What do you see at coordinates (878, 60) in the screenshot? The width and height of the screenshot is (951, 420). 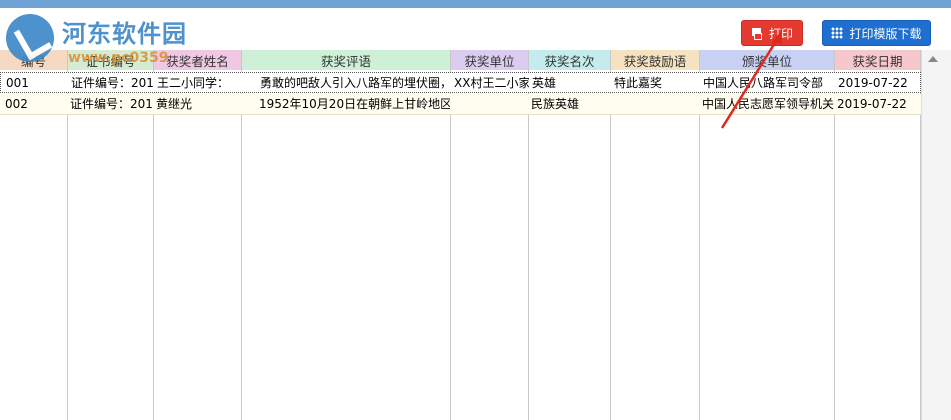 I see `column-header-award-date: 获奖日期` at bounding box center [878, 60].